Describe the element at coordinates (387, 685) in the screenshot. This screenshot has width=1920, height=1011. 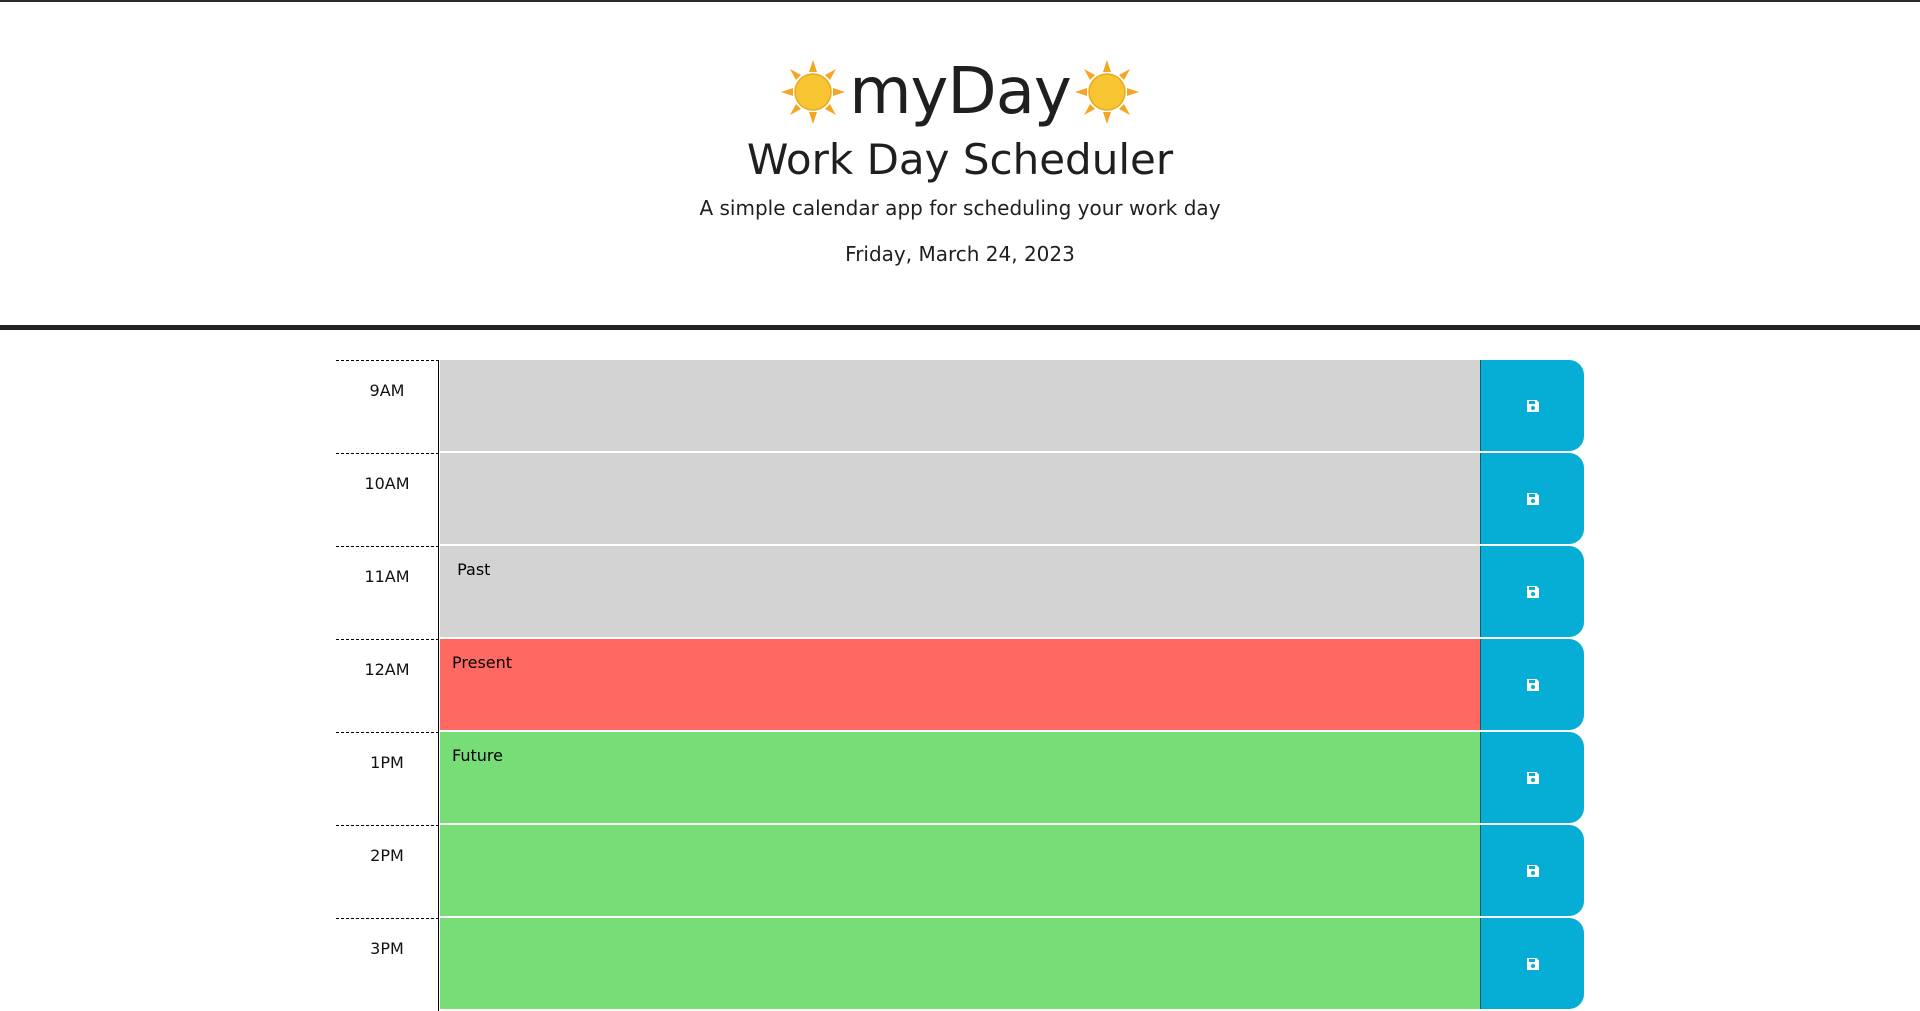
I see `hour-label: 12AM` at that location.